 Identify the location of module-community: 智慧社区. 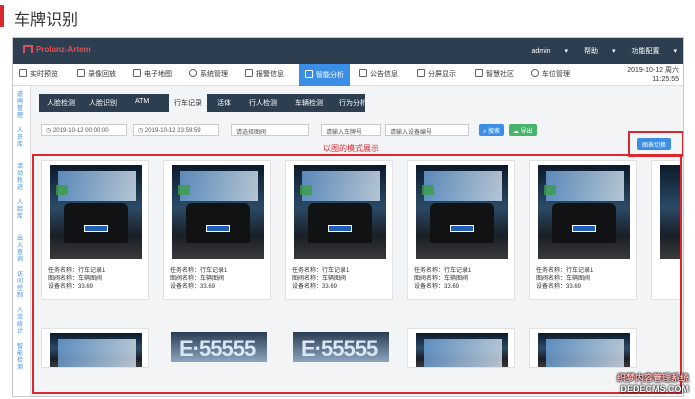
(494, 74).